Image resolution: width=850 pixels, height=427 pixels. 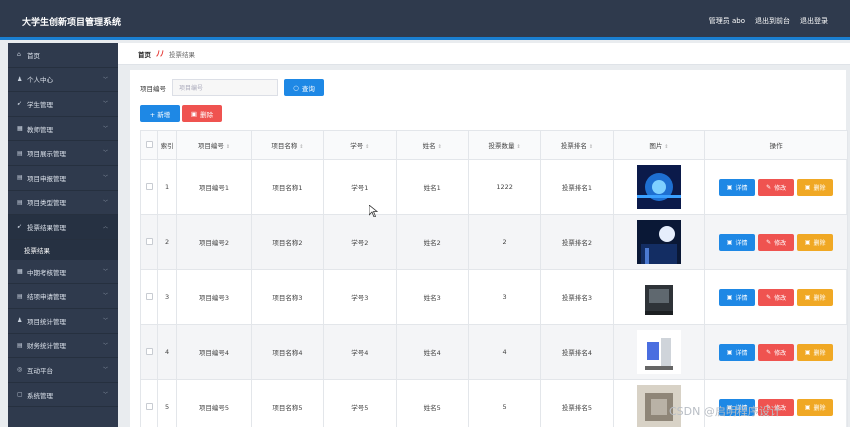 I want to click on table-cell: 姓名2, so click(x=432, y=242).